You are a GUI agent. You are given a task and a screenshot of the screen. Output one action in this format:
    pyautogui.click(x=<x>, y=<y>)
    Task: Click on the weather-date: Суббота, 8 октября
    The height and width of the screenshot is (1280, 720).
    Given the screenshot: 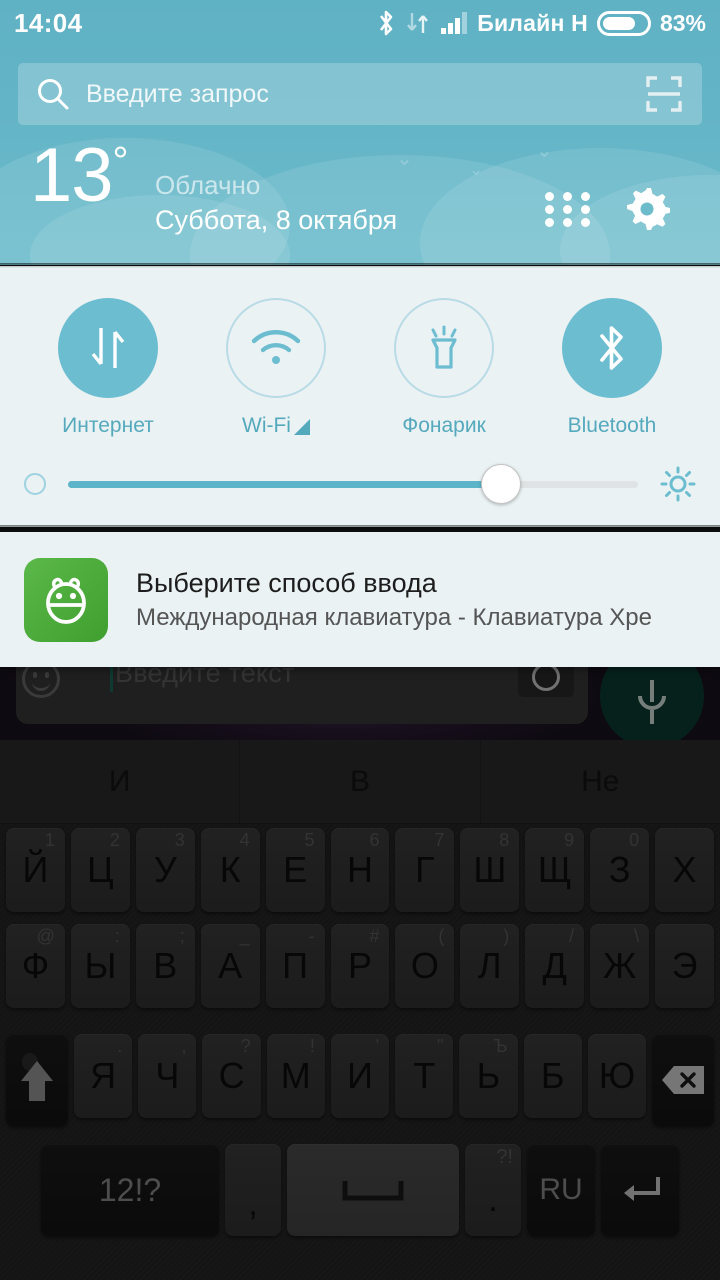 What is the action you would take?
    pyautogui.click(x=276, y=220)
    